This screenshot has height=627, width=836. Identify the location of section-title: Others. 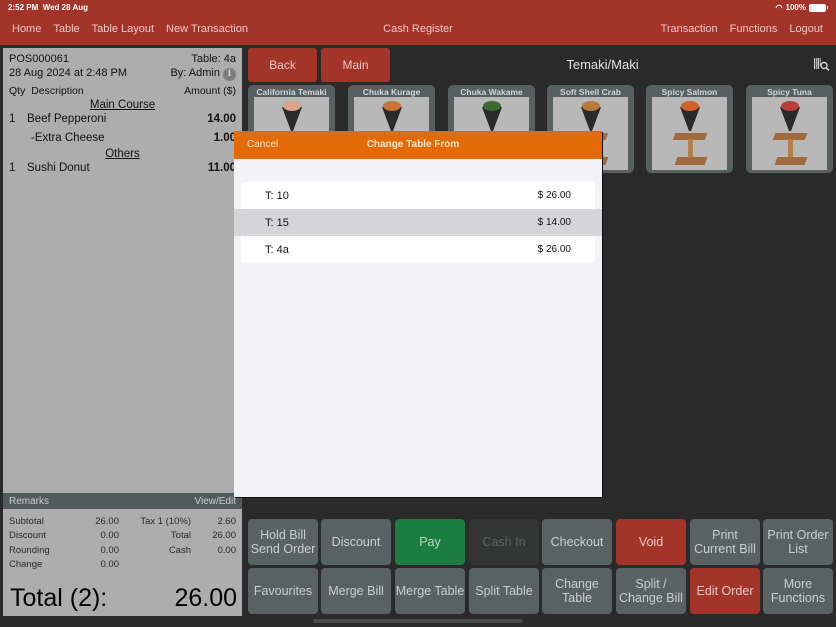
(122, 154).